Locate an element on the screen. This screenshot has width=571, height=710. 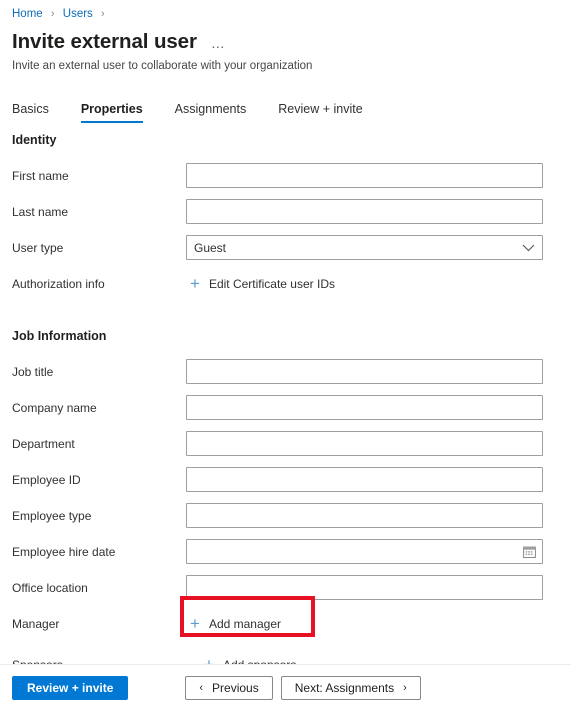
control-authorization-info: + Edit Certificate user IDs is located at coordinates (378, 284).